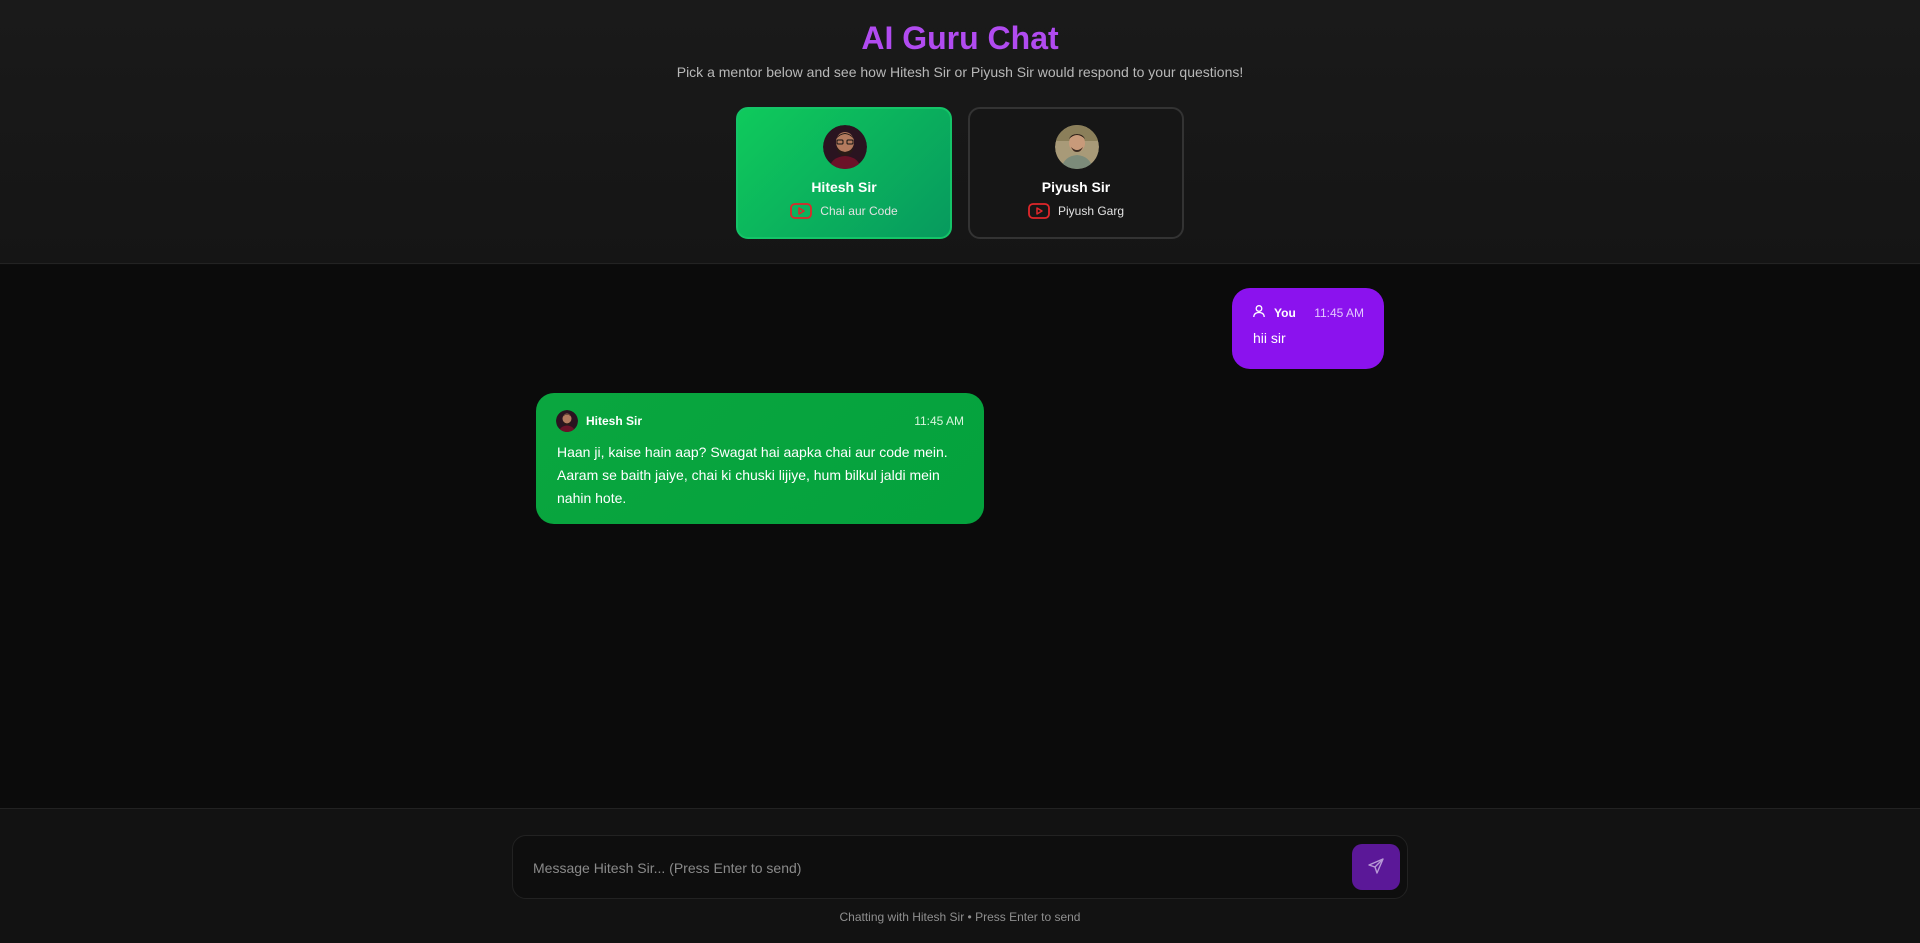 Image resolution: width=1920 pixels, height=943 pixels. What do you see at coordinates (1028, 917) in the screenshot?
I see `hint-press-enter: Press Enter to send` at bounding box center [1028, 917].